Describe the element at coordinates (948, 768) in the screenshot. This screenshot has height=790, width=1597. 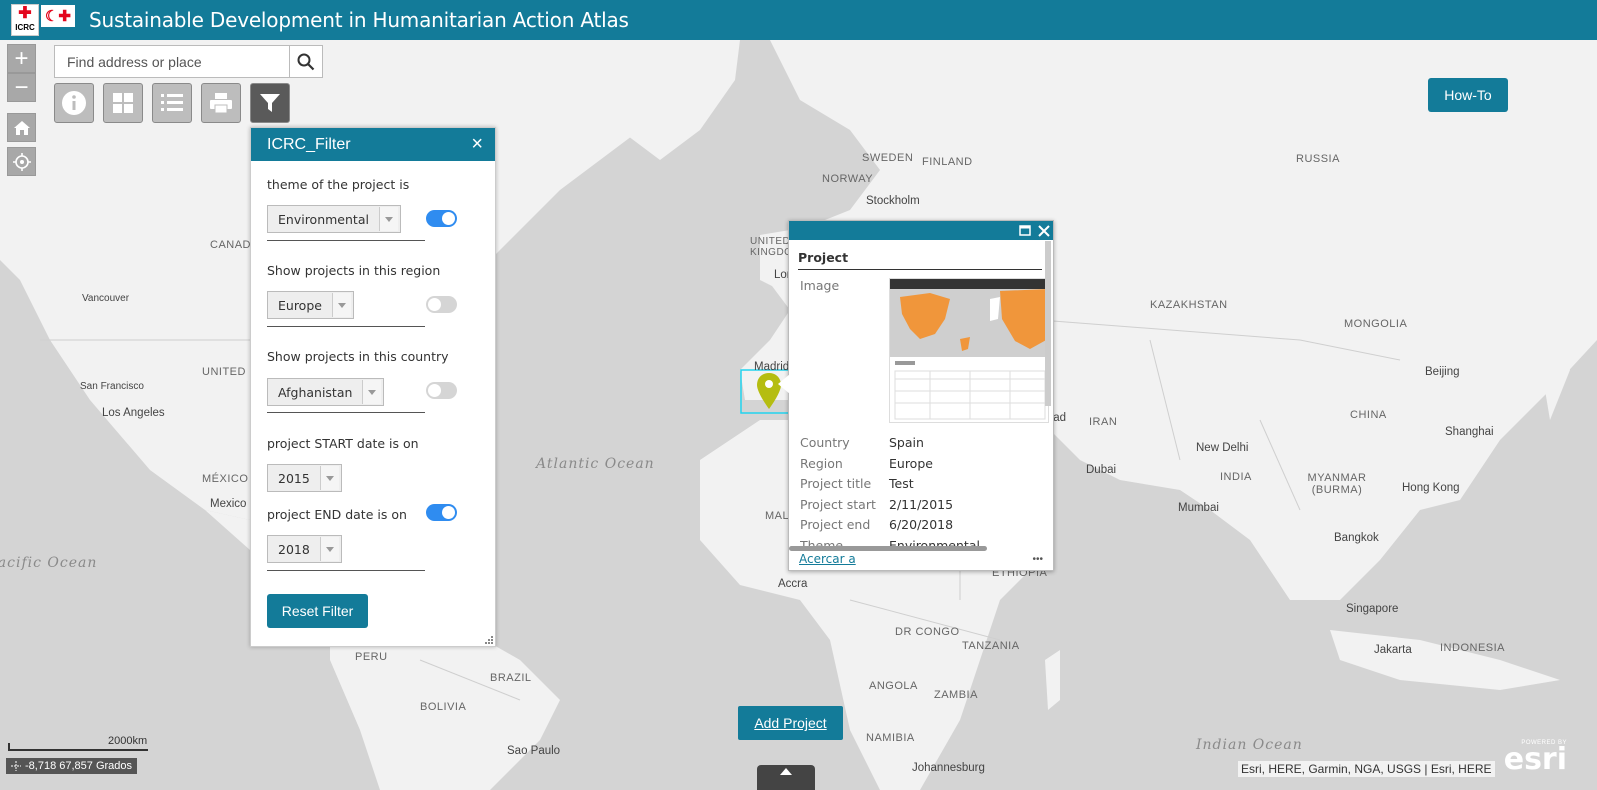
I see `map-label-city: Johannesburg` at that location.